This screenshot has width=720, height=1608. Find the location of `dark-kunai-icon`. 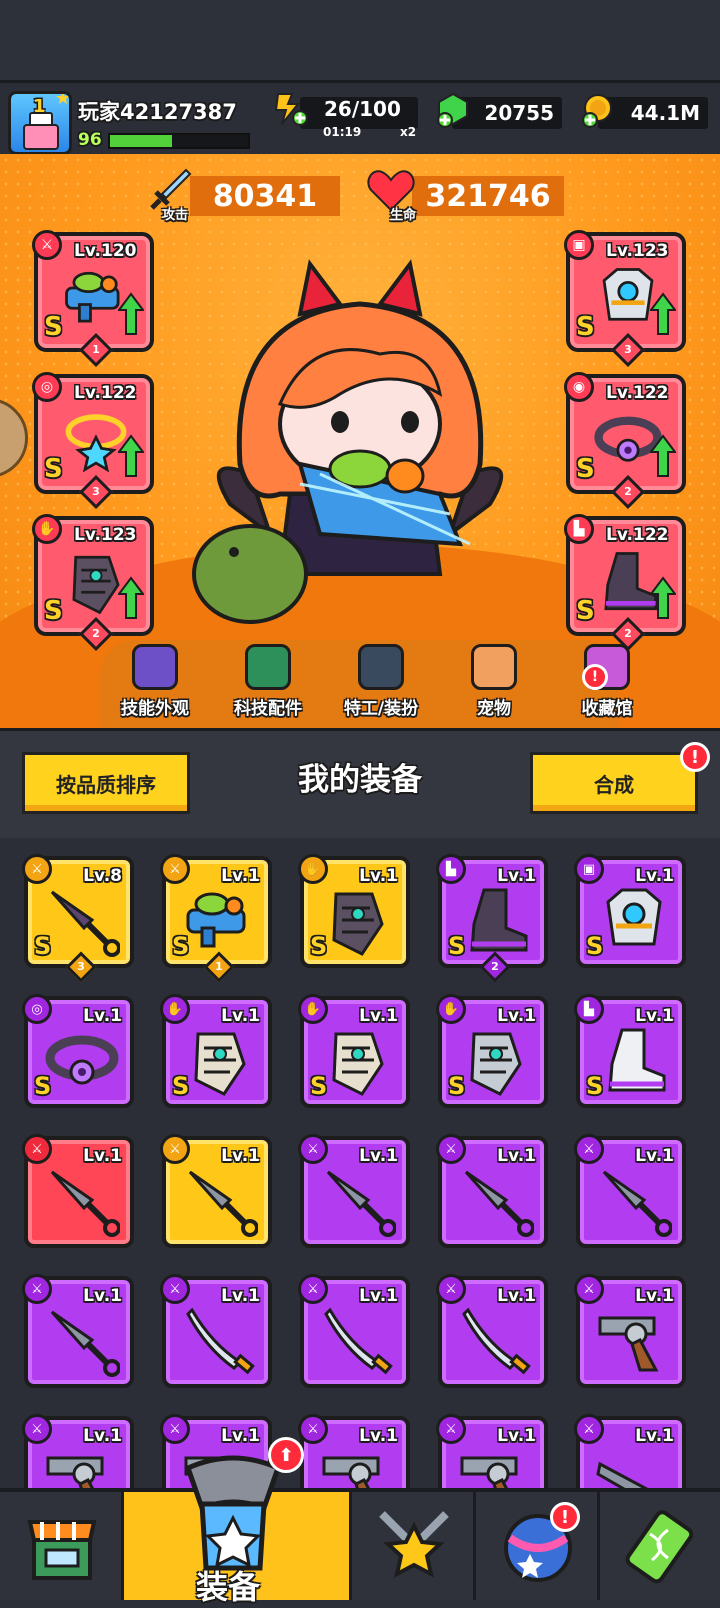

dark-kunai-icon is located at coordinates (85, 923).